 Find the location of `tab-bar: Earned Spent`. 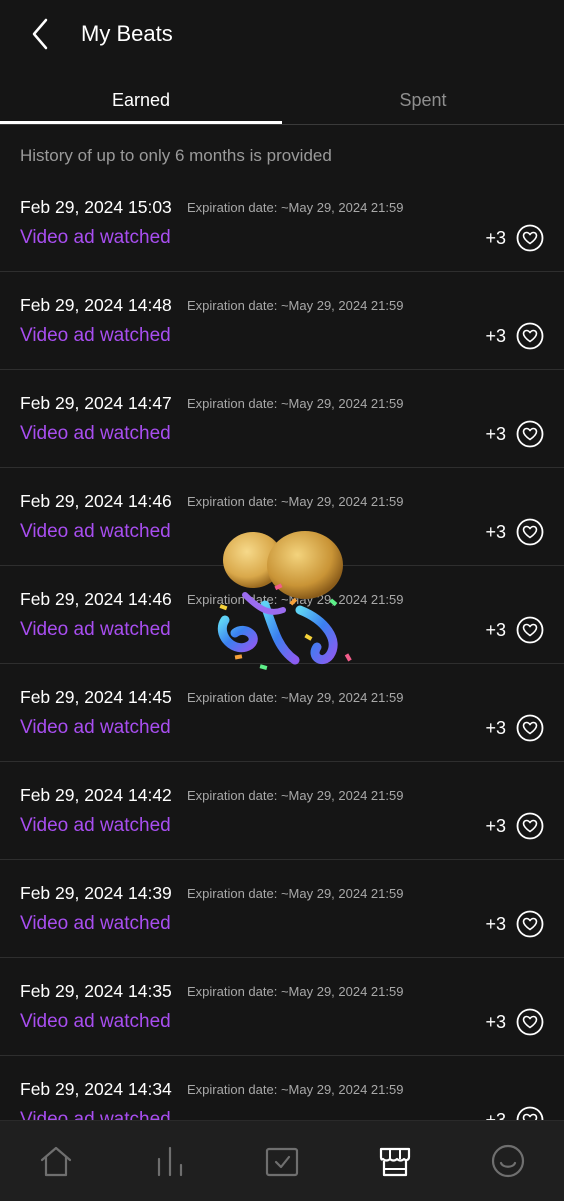

tab-bar: Earned Spent is located at coordinates (282, 101).